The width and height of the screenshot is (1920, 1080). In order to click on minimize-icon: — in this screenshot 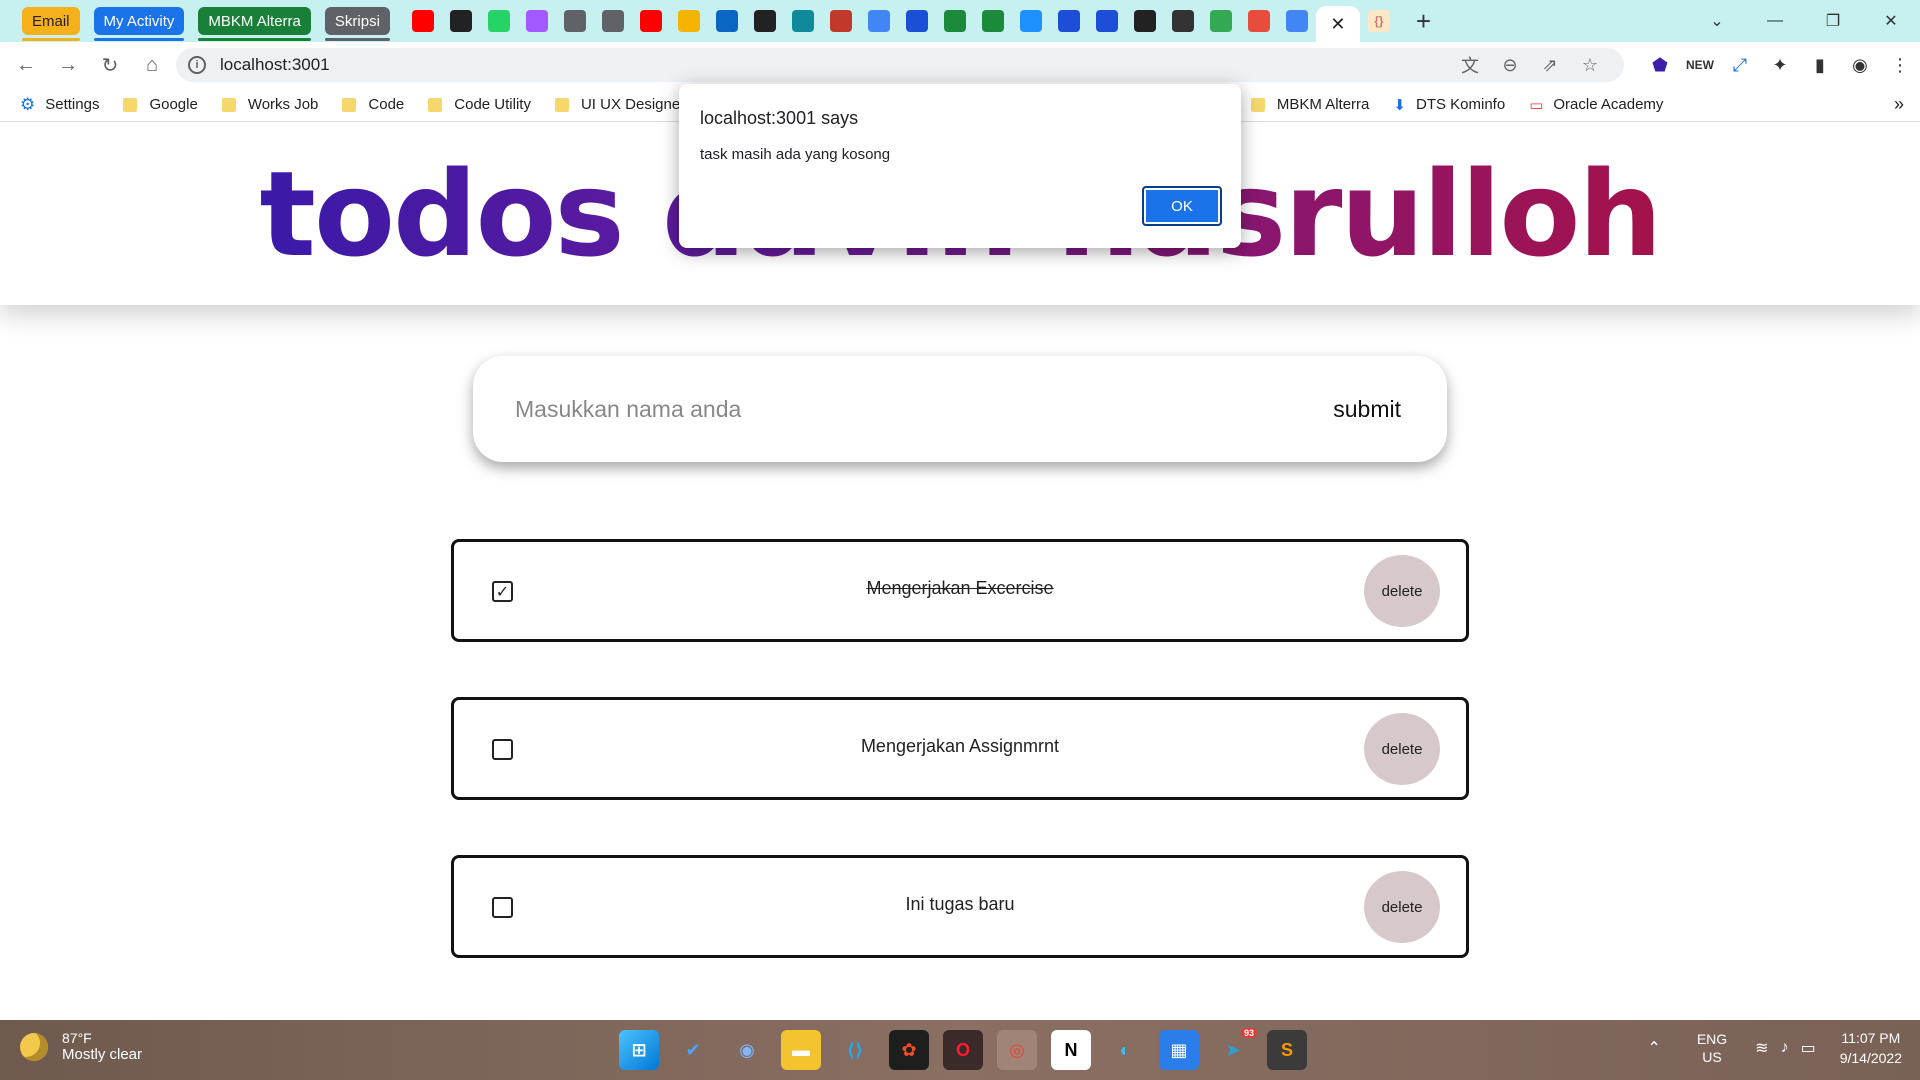, I will do `click(1775, 21)`.